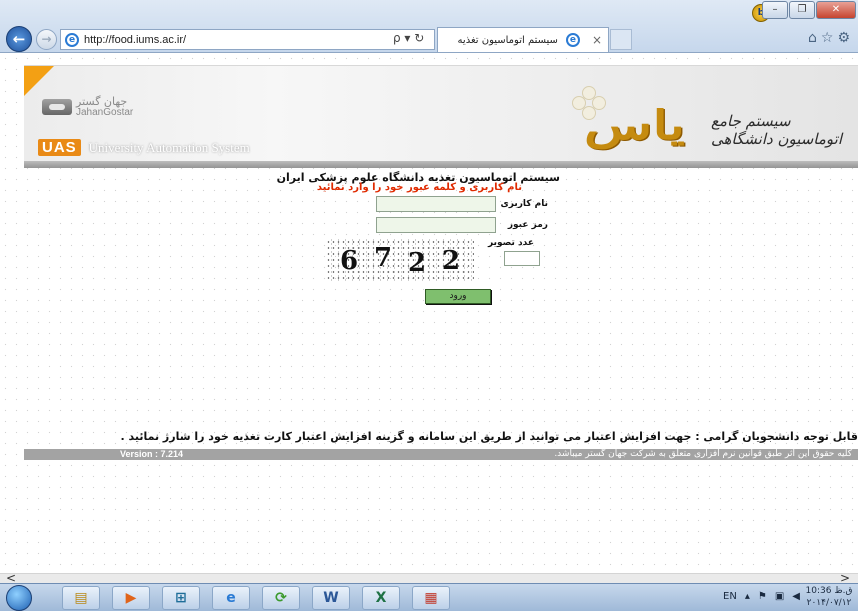 The height and width of the screenshot is (611, 858). I want to click on star-icon: ☆, so click(829, 38).